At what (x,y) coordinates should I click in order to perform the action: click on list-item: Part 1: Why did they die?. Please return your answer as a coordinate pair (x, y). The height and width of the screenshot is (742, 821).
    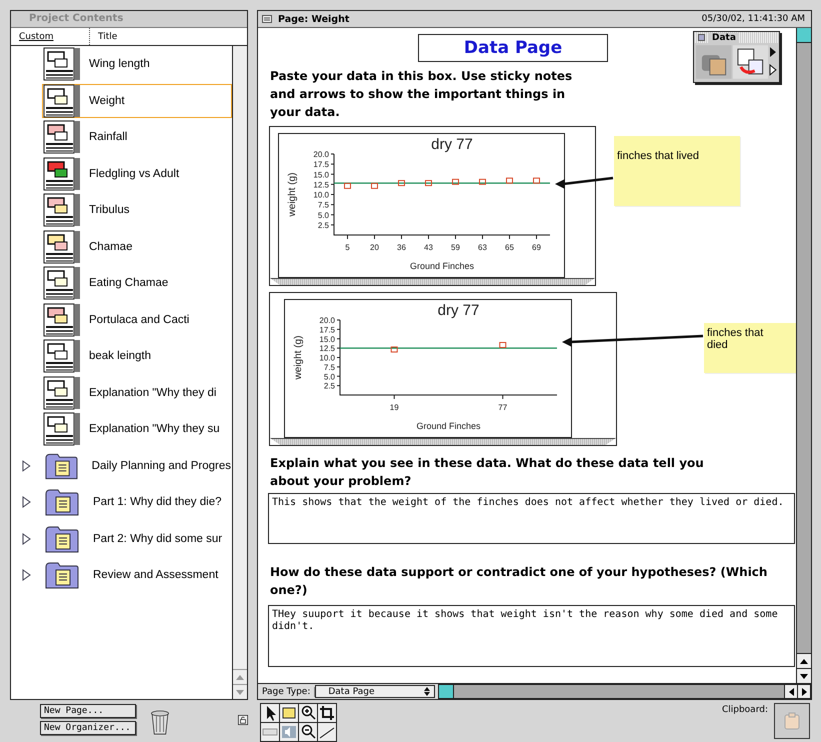
    Looking at the image, I should click on (126, 502).